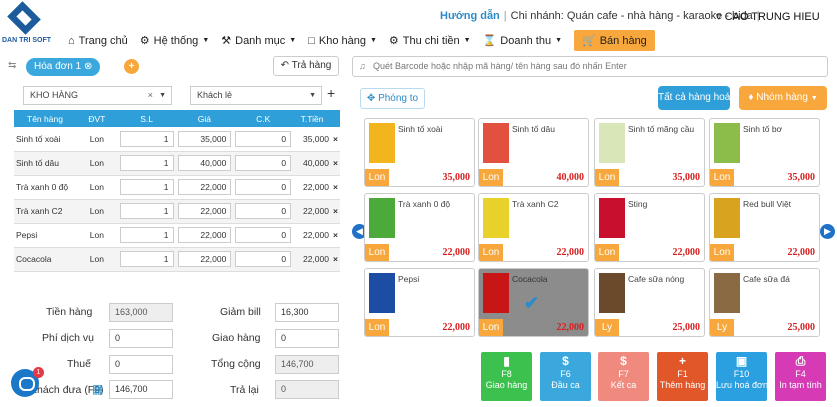  I want to click on zoom-button: ✥ Phóng to, so click(392, 98).